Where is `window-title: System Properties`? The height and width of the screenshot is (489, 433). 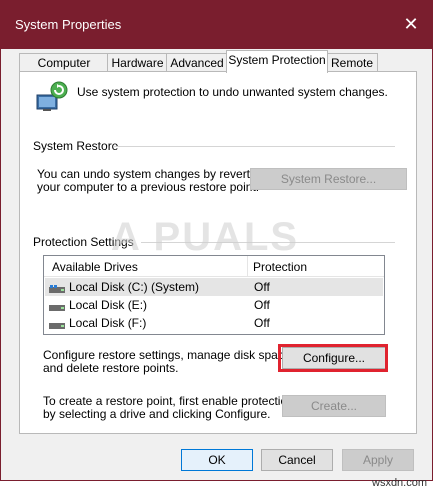 window-title: System Properties is located at coordinates (68, 24).